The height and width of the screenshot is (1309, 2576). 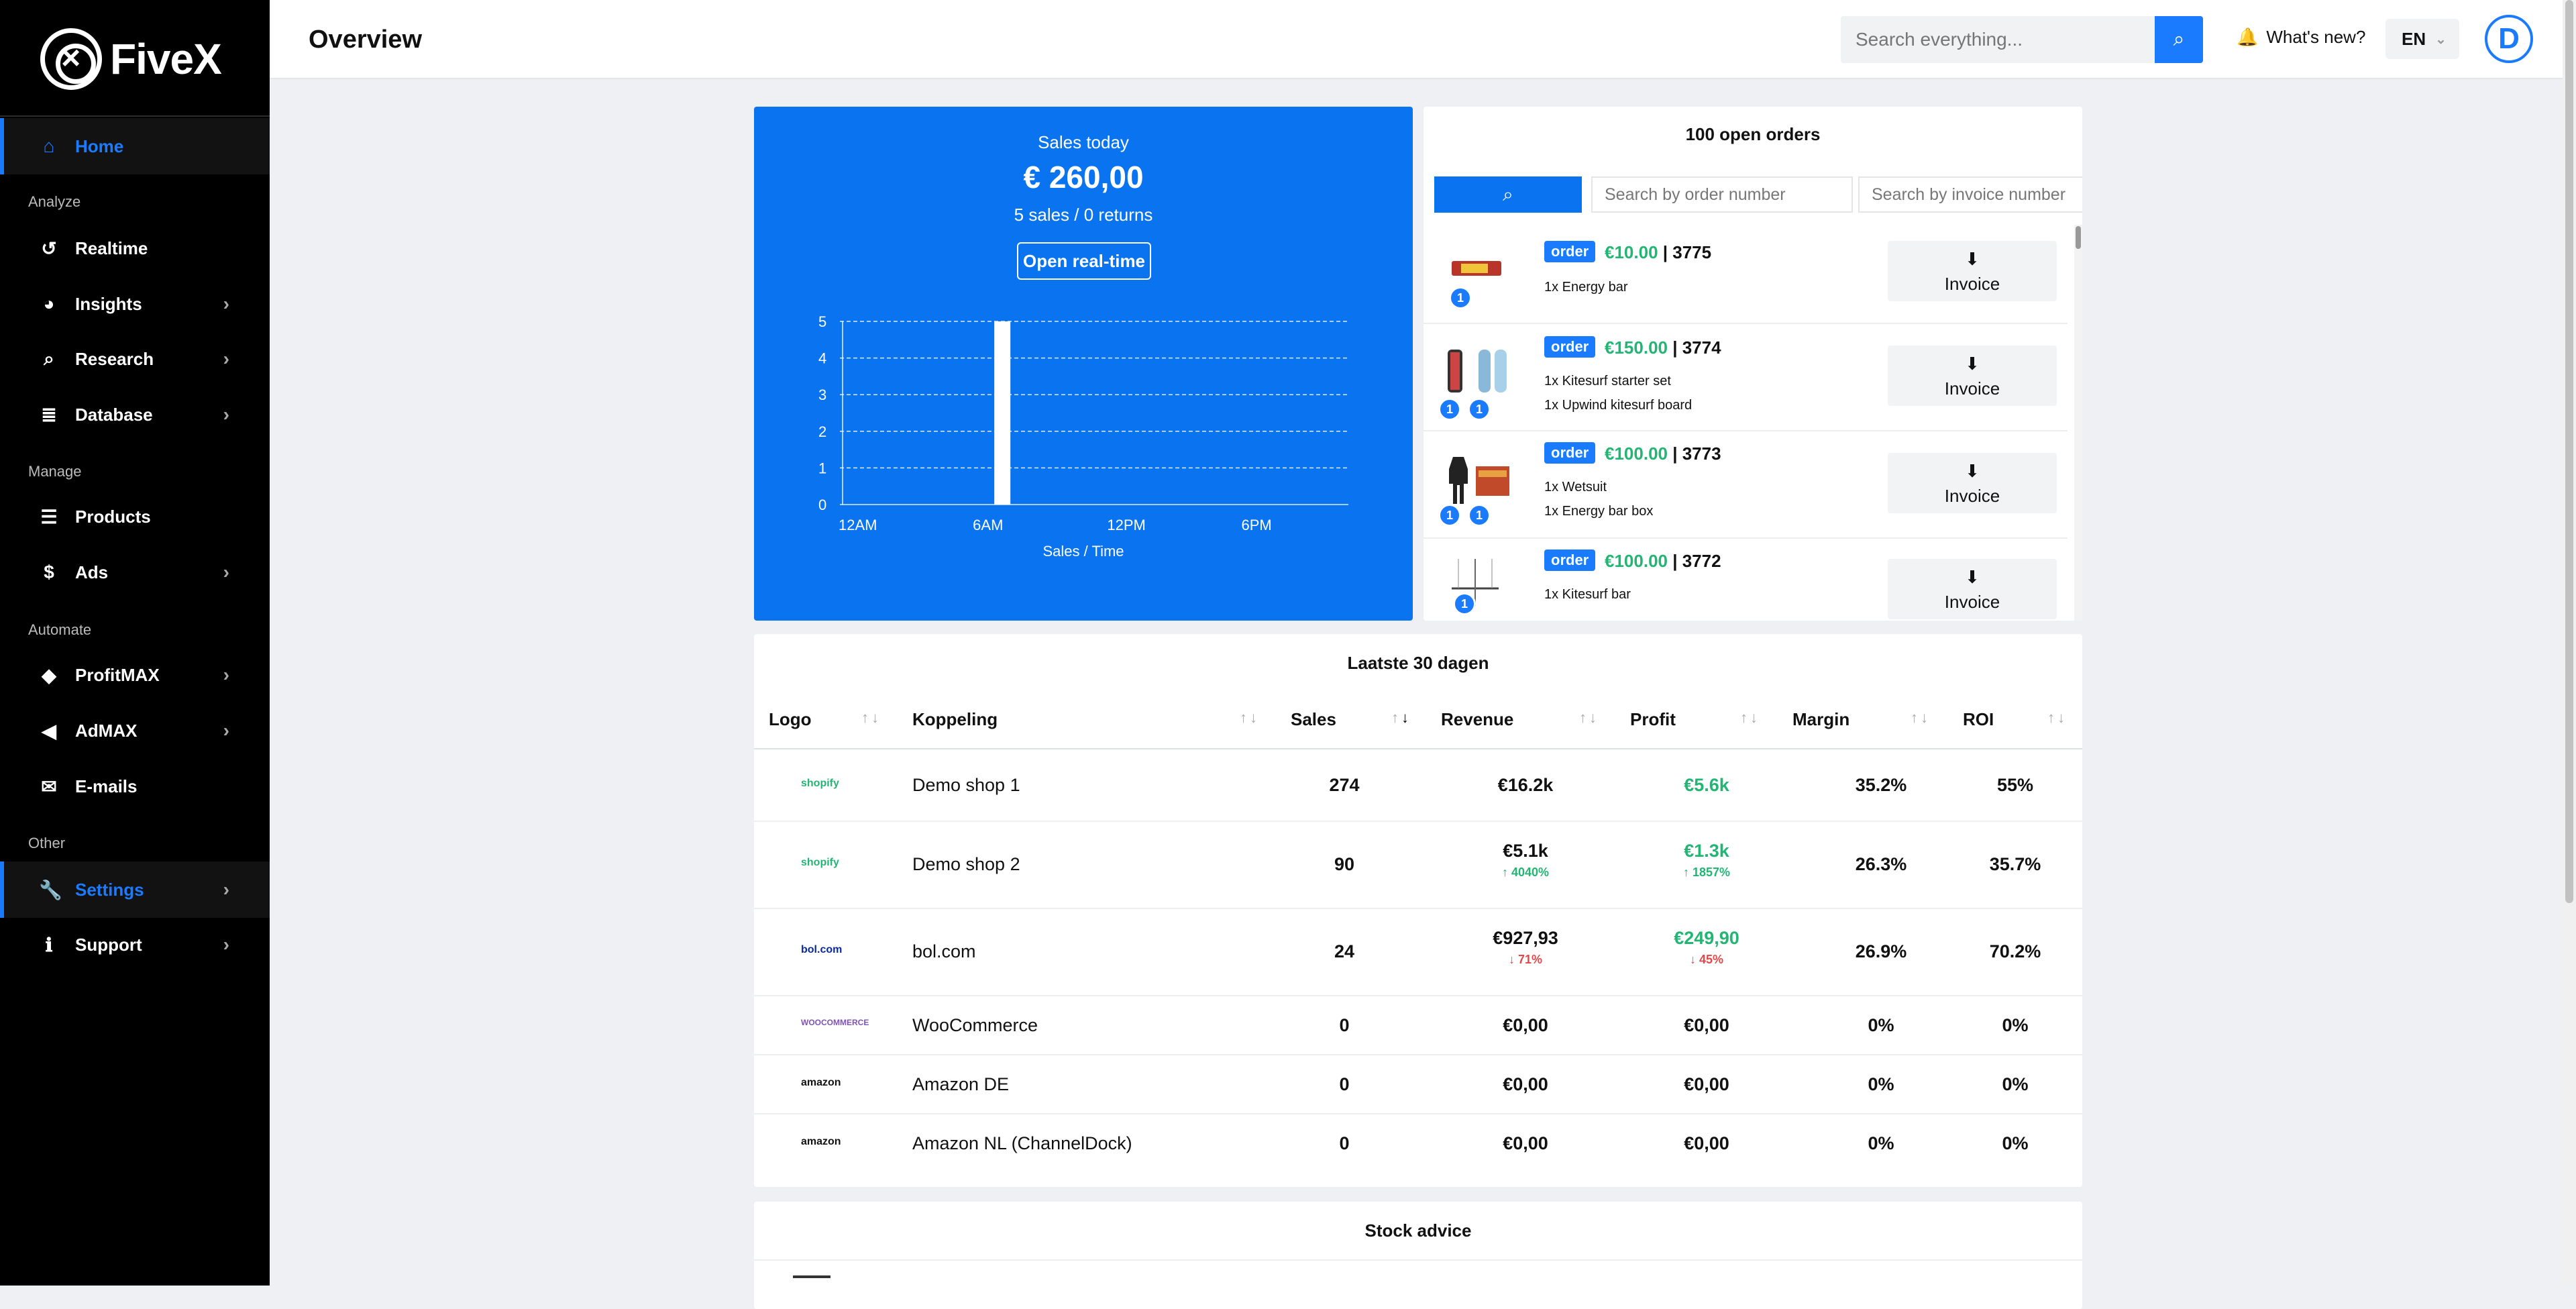 What do you see at coordinates (1401, 718) in the screenshot?
I see `sort-desc-icon: ↑↓` at bounding box center [1401, 718].